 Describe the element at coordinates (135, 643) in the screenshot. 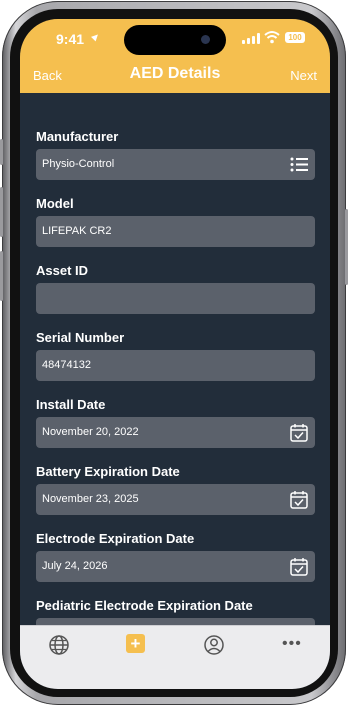

I see `add-icon: +` at that location.